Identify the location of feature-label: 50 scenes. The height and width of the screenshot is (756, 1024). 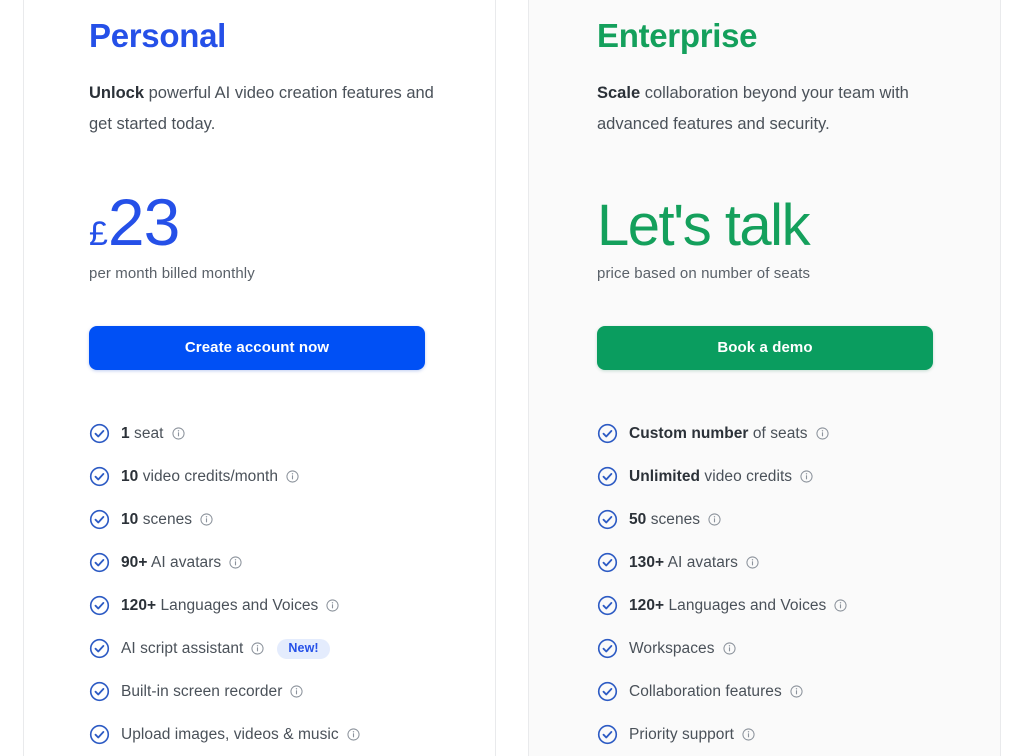
(665, 519).